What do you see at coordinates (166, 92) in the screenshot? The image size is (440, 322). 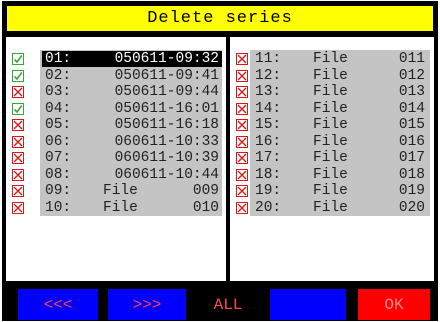 I see `list-item-name: 050611-09:44` at bounding box center [166, 92].